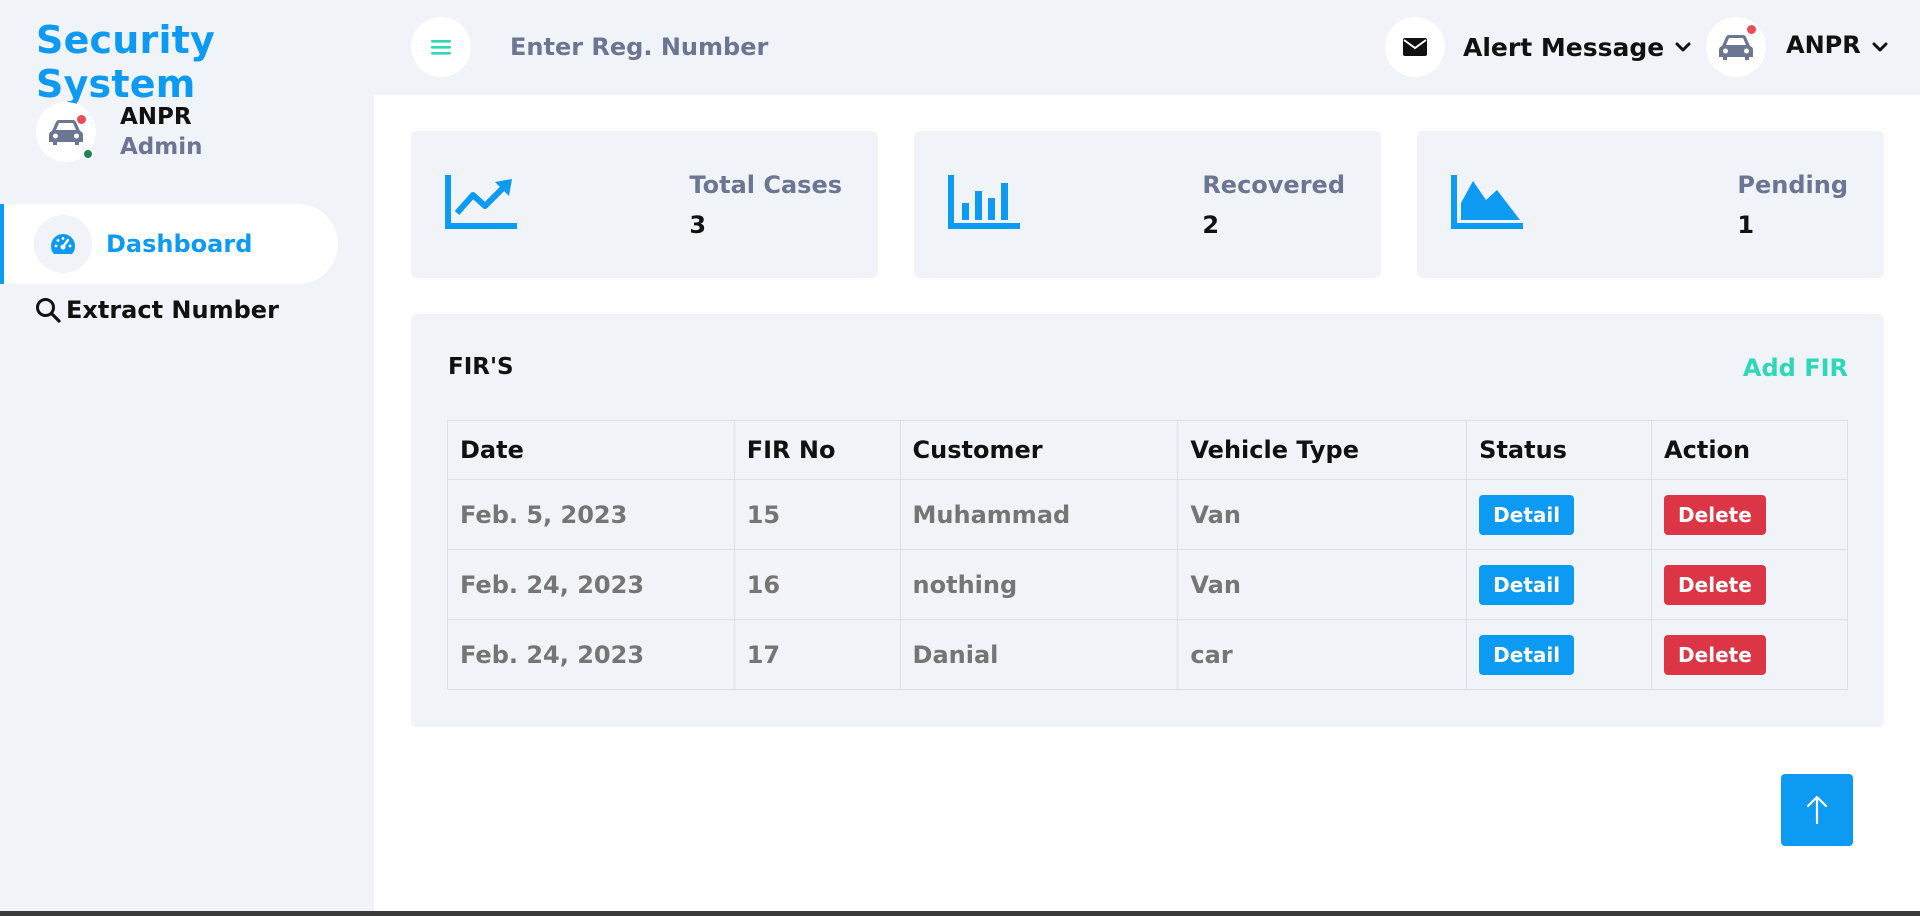 Image resolution: width=1920 pixels, height=916 pixels. Describe the element at coordinates (156, 117) in the screenshot. I see `profile-name: ANPR` at that location.